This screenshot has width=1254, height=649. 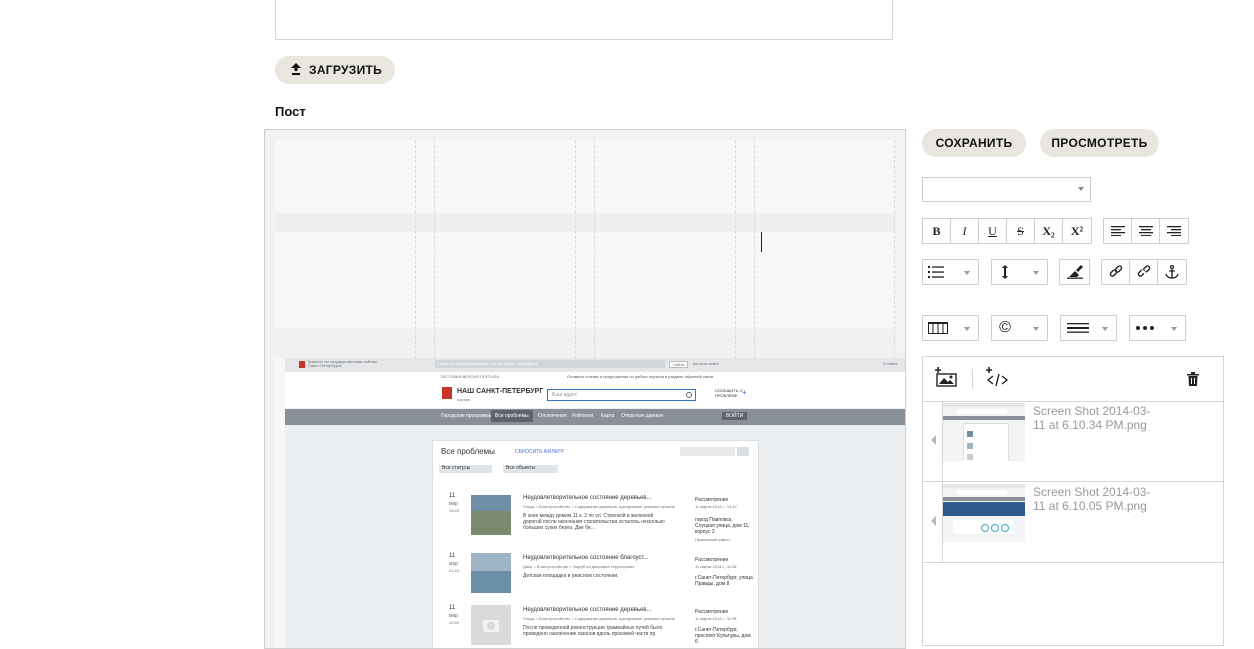 I want to click on item-time: 21:24, so click(x=454, y=570).